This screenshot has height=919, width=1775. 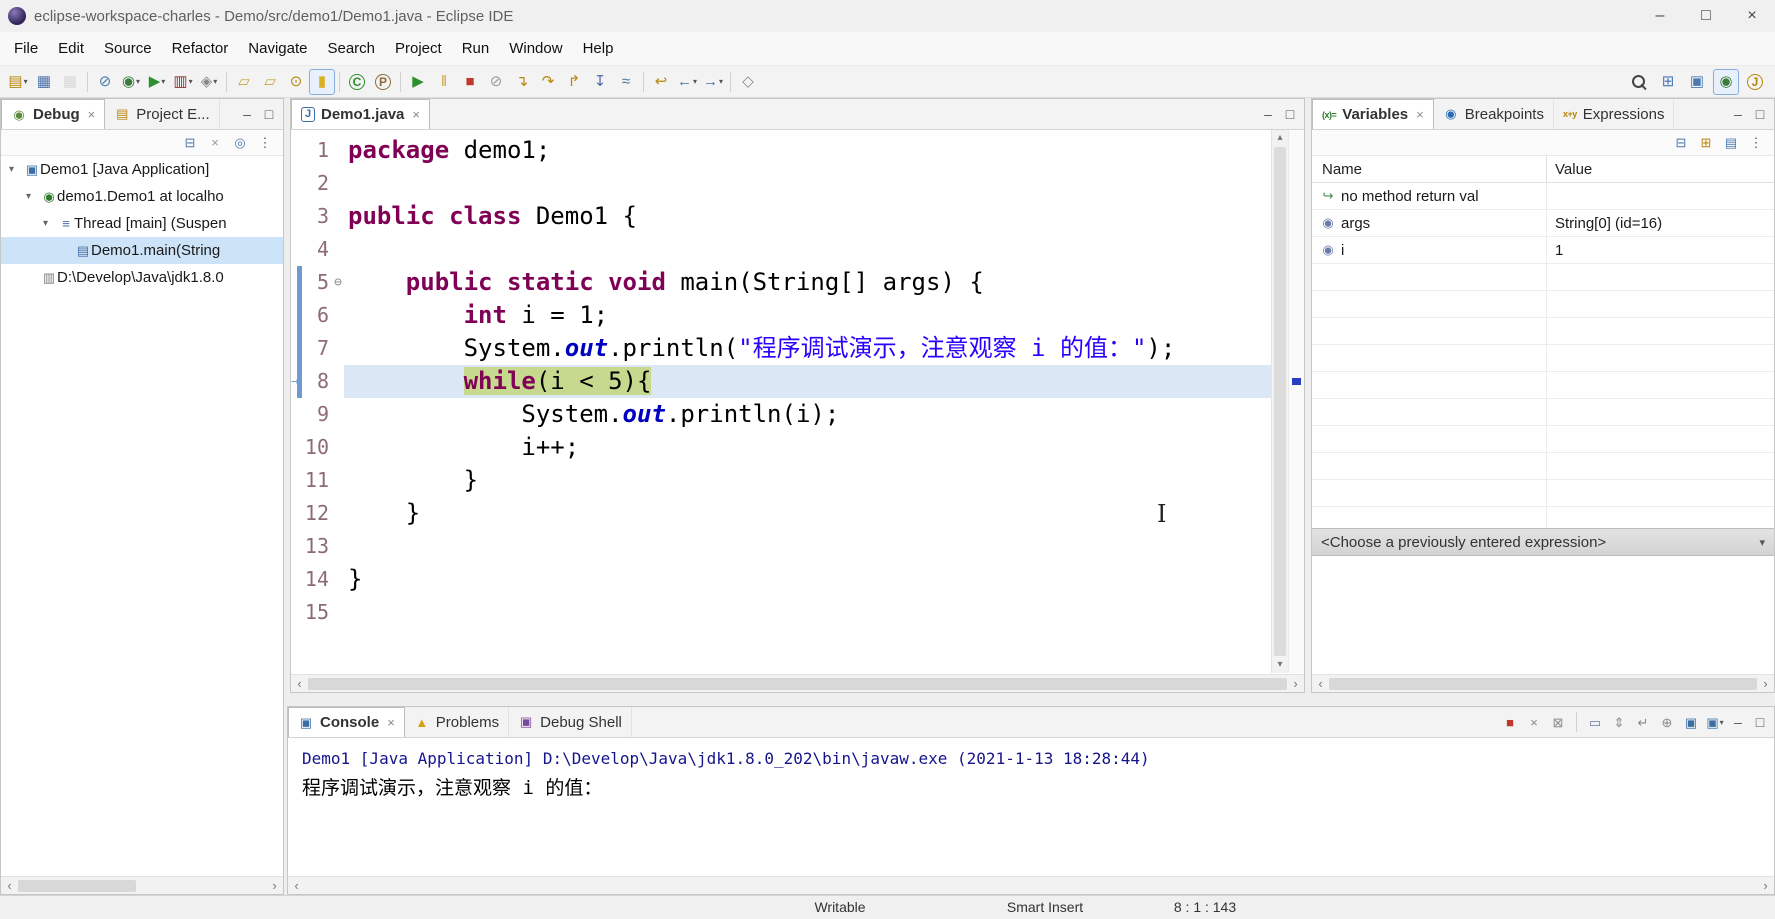 What do you see at coordinates (1429, 169) in the screenshot?
I see `column-name: Name` at bounding box center [1429, 169].